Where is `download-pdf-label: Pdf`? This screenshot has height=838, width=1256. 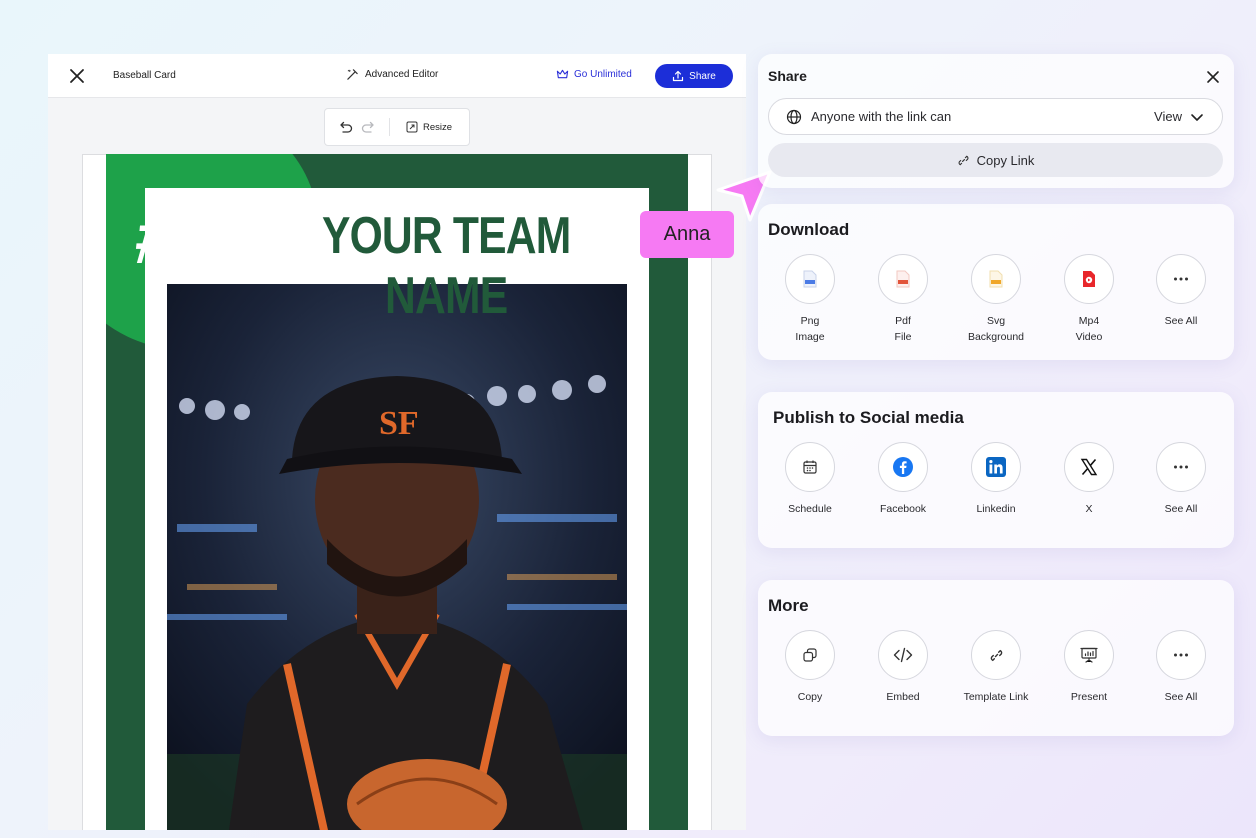 download-pdf-label: Pdf is located at coordinates (903, 321).